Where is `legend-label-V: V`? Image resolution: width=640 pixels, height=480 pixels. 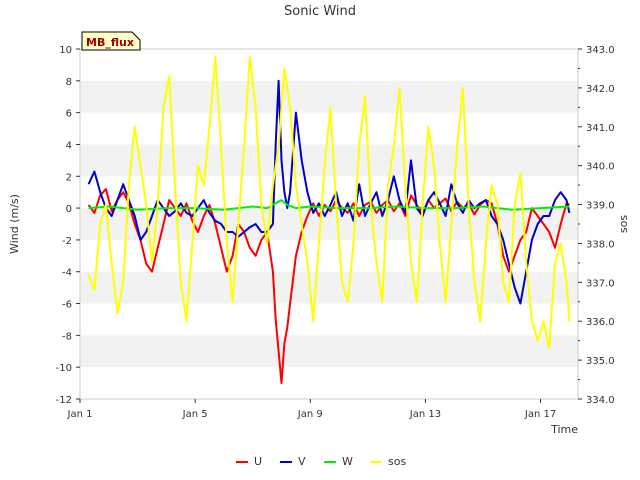 legend-label-V: V is located at coordinates (302, 461).